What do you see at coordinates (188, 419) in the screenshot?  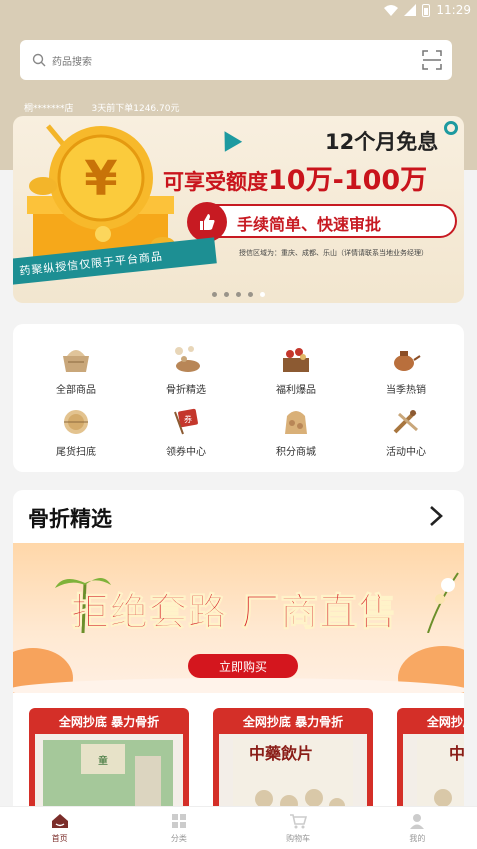 I see `svg-text: 券` at bounding box center [188, 419].